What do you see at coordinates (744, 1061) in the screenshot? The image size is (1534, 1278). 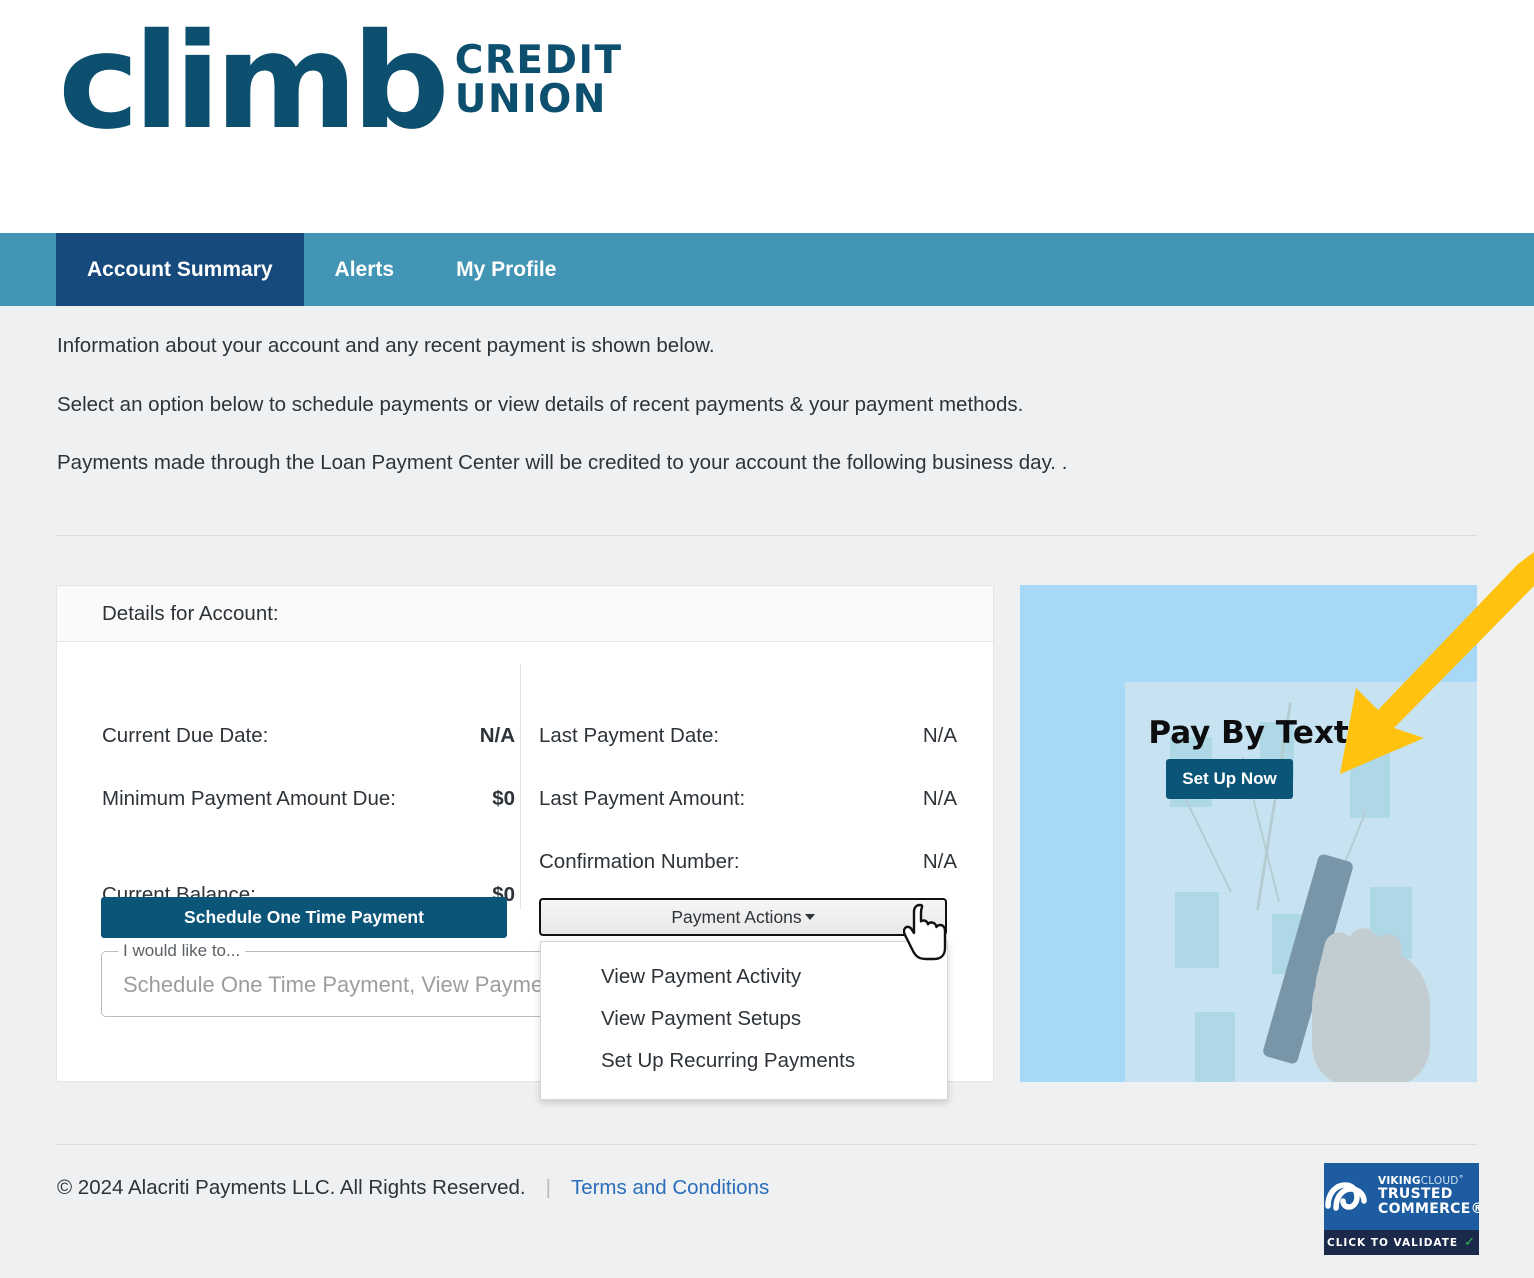 I see `menu-item-set-up-recurring-payments: Set Up Recurring Payments` at bounding box center [744, 1061].